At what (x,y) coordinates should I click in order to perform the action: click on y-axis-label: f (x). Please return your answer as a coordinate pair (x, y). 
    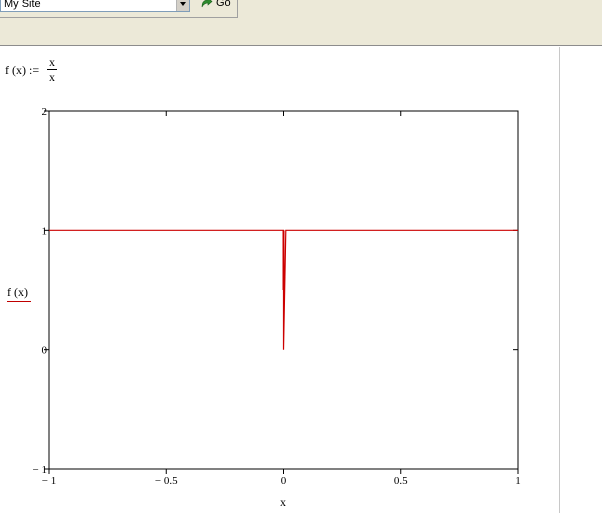
    Looking at the image, I should click on (19, 293).